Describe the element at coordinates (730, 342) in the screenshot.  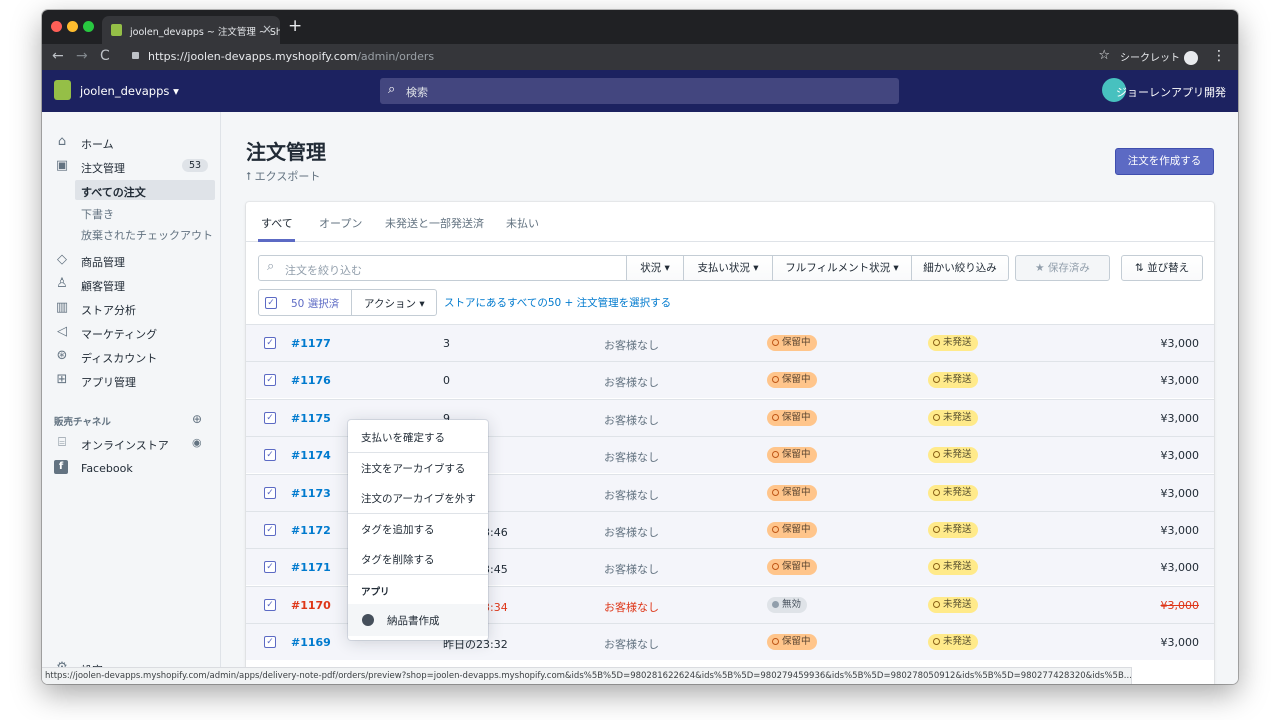
I see `table-row: ✓ #1177 3 お客様なし 保留中 未発送 ¥3,000` at that location.